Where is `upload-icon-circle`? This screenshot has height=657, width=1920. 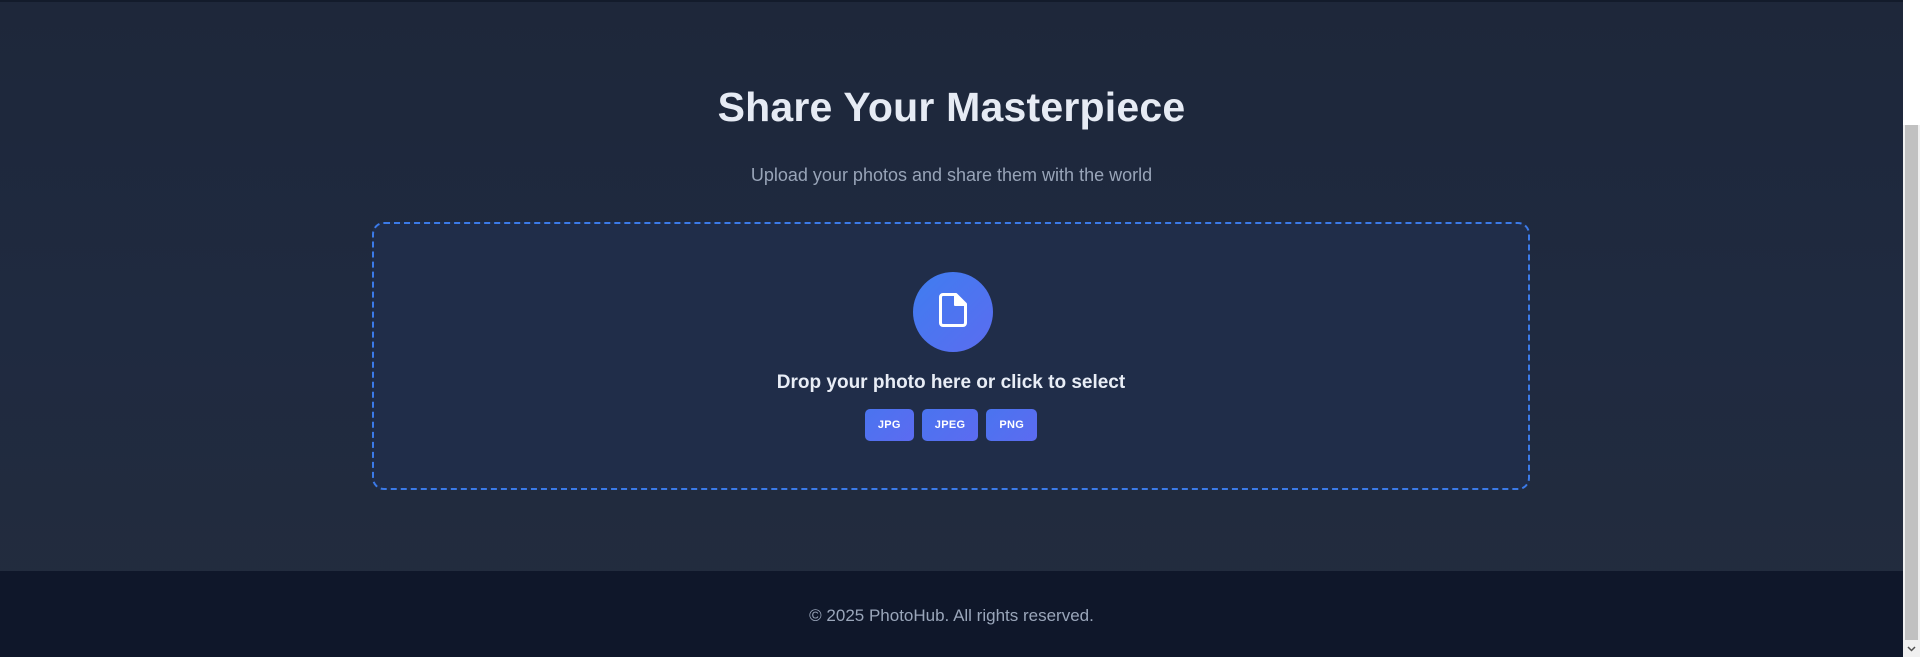 upload-icon-circle is located at coordinates (953, 312).